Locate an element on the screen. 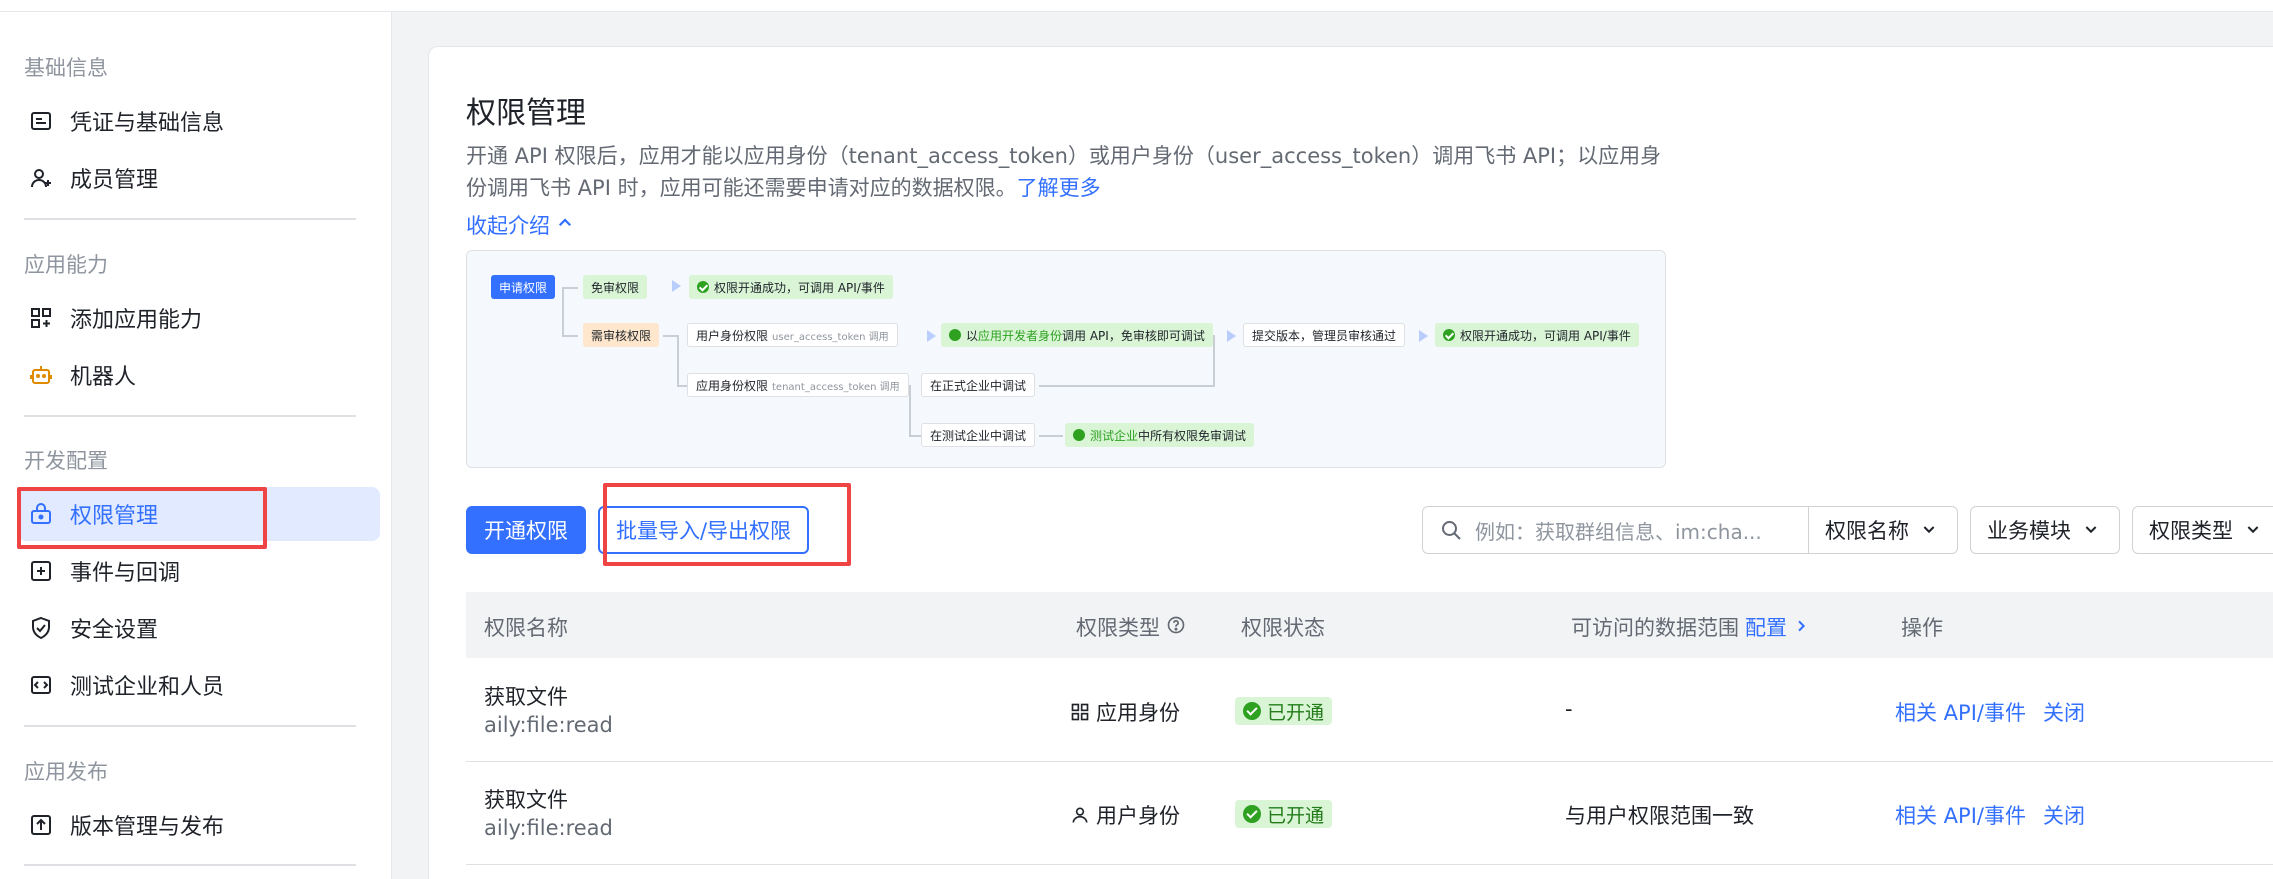 The height and width of the screenshot is (879, 2273). flow-submit: 提交版本，管理员审核通过 is located at coordinates (1324, 335).